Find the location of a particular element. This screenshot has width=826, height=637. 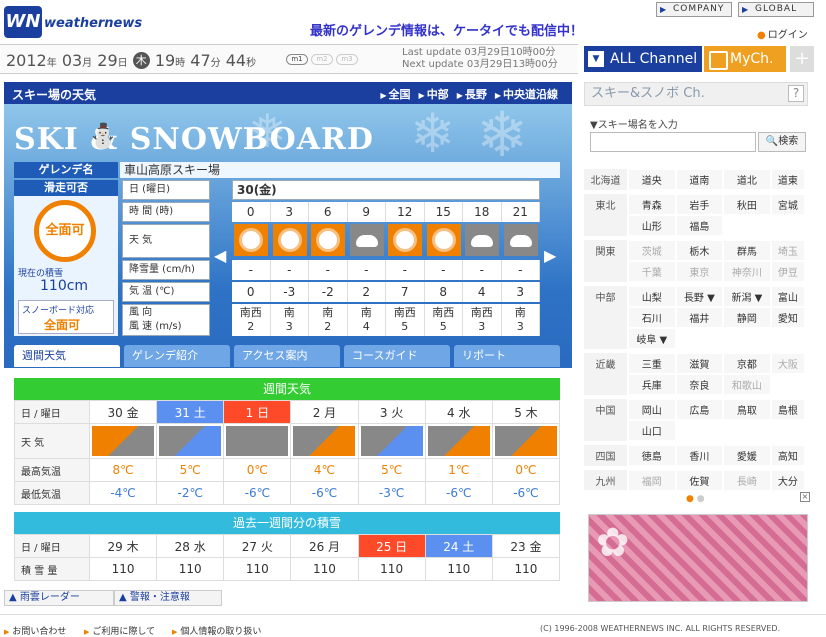

warnings-link: ▲ 警報・注意報 is located at coordinates (168, 598).